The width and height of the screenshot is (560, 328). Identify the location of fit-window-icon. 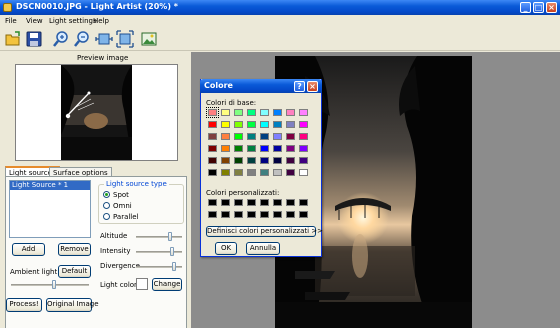
(125, 39).